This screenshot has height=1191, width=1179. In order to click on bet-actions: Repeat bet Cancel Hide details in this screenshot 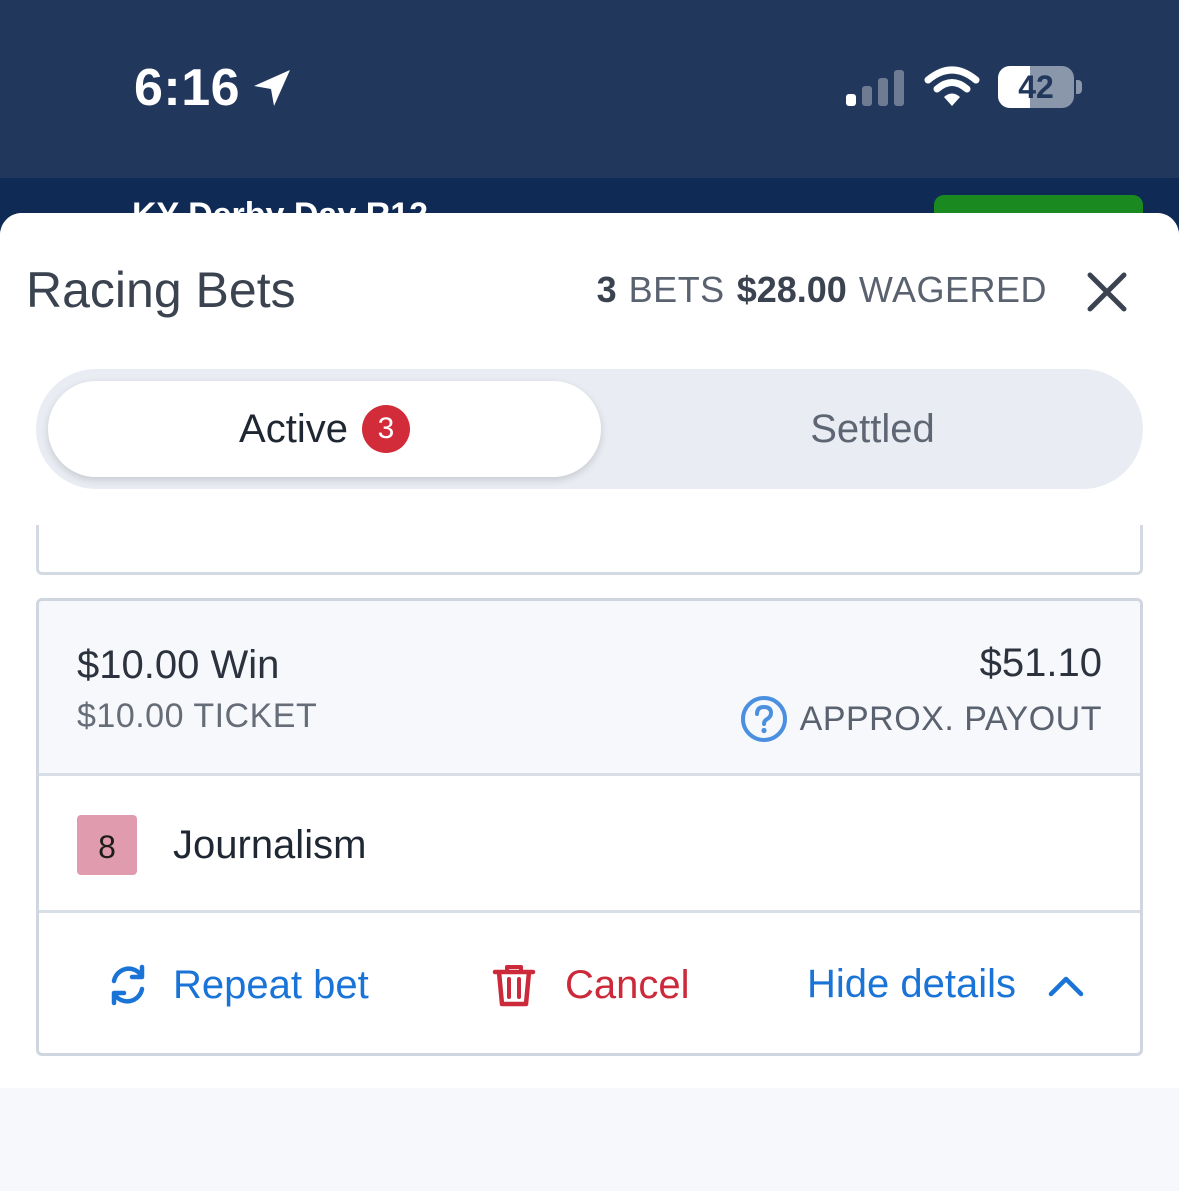, I will do `click(589, 984)`.